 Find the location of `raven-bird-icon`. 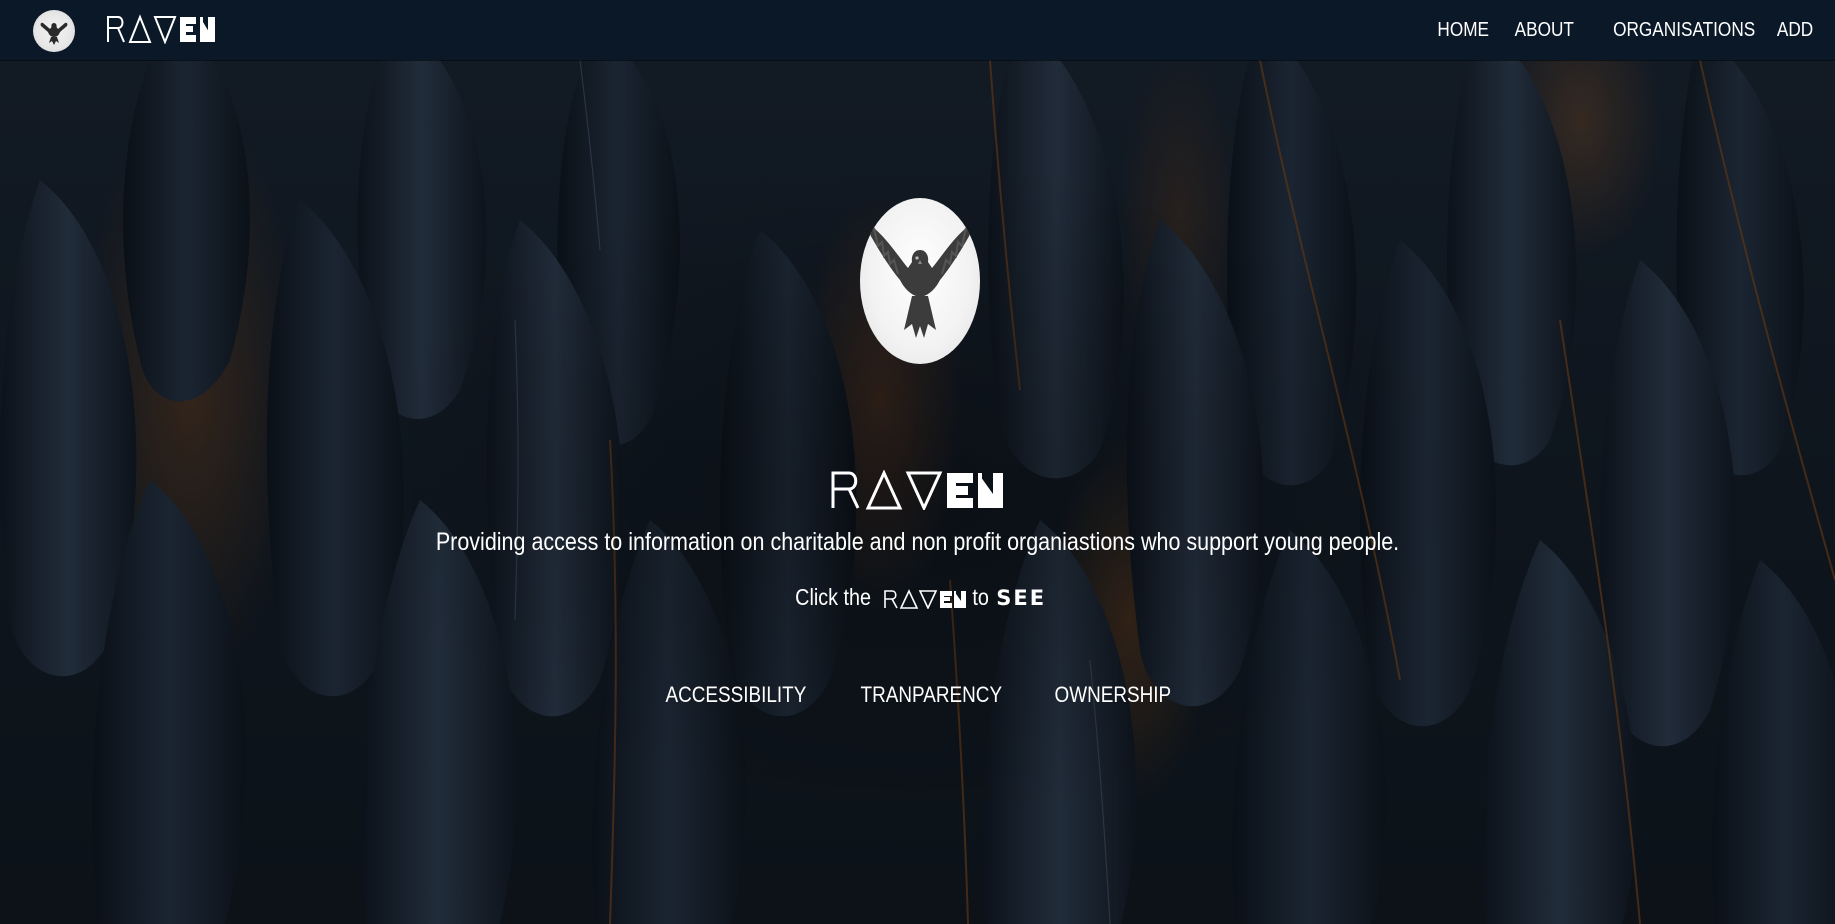

raven-bird-icon is located at coordinates (920, 282).